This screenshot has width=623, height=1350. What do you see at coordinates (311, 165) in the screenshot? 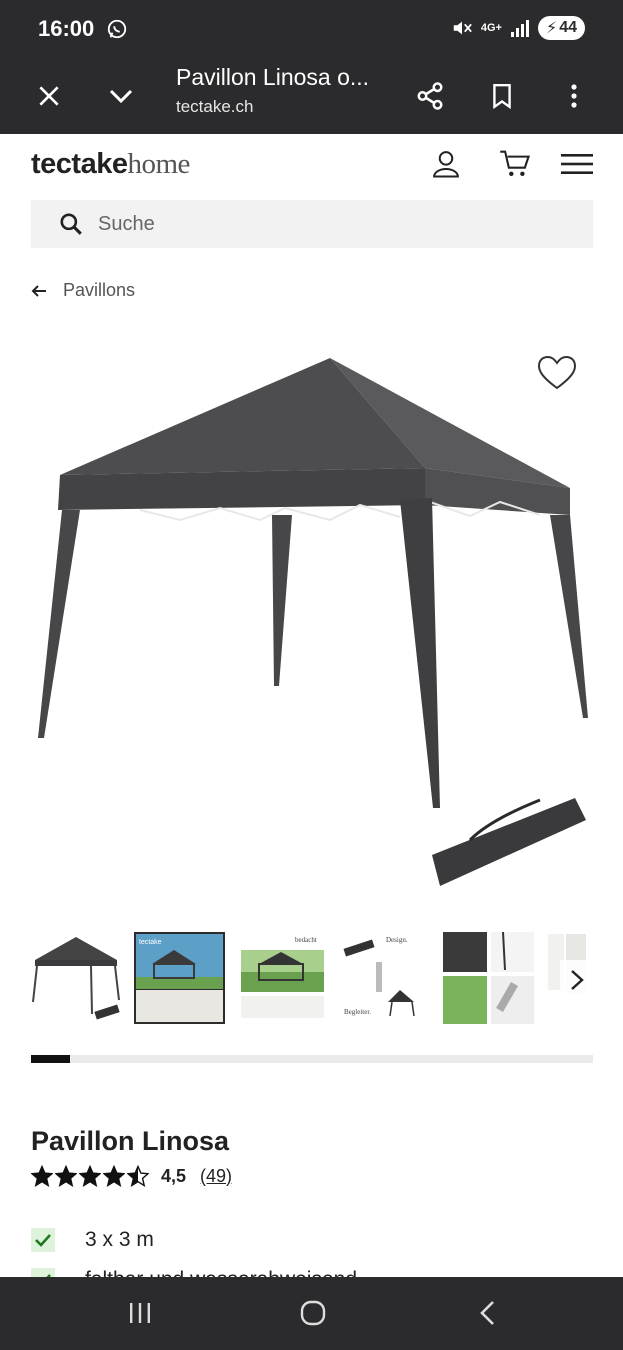
I see `site-header: tectakehome` at bounding box center [311, 165].